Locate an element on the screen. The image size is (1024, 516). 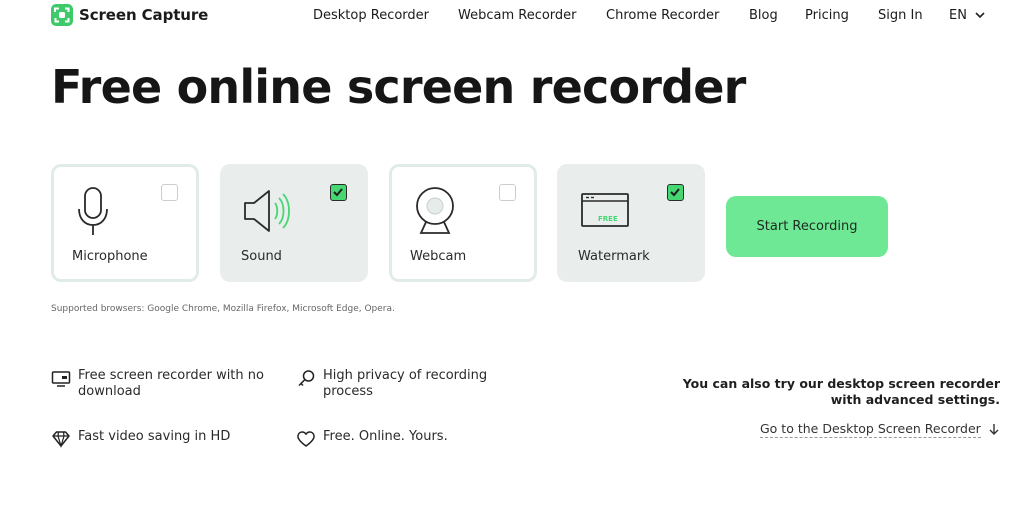
watermark-badge: FREE is located at coordinates (608, 219).